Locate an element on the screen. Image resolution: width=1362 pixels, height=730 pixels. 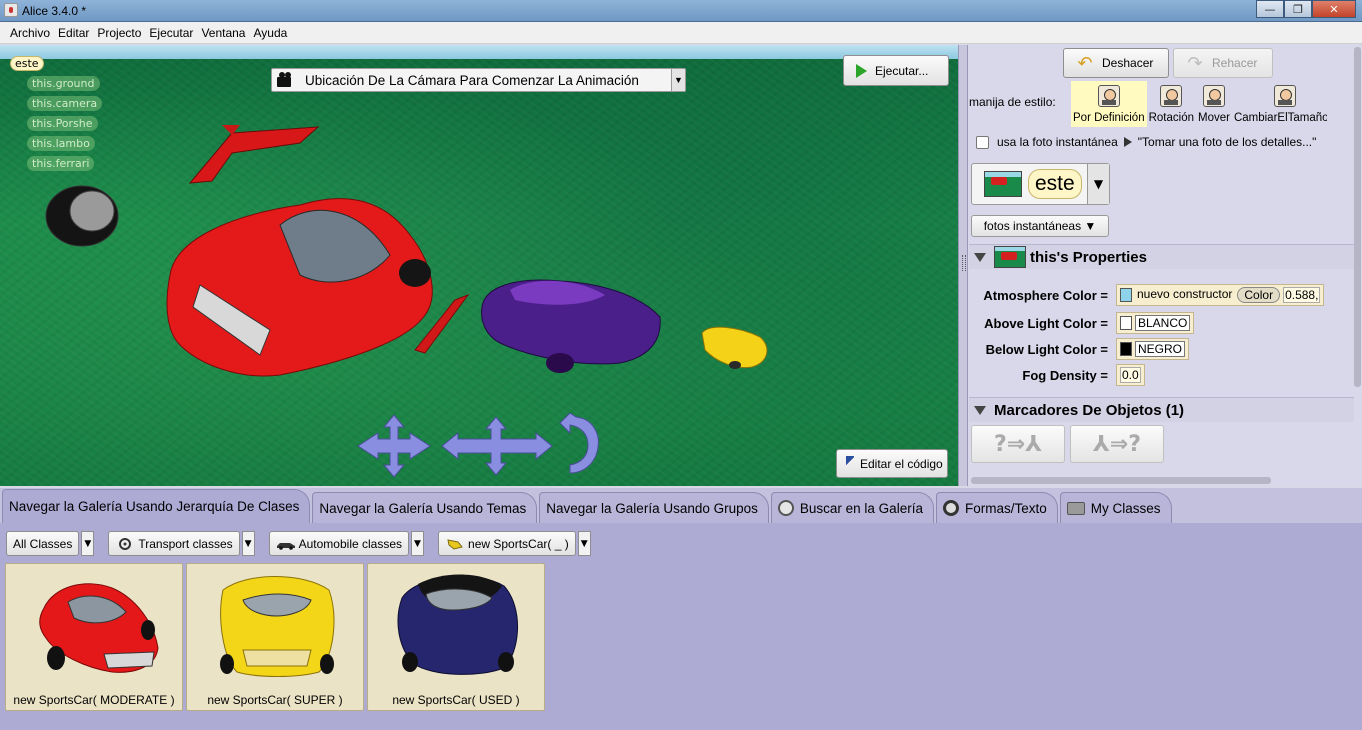
horizontal-scrollbar is located at coordinates (1121, 480).